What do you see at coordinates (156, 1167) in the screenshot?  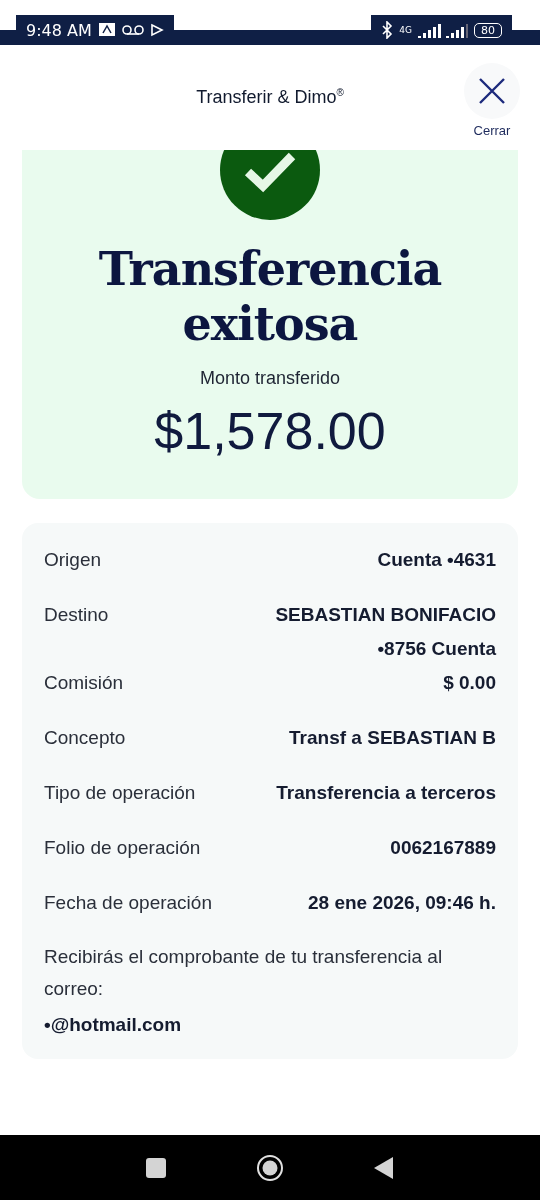 I see `recents-icon` at bounding box center [156, 1167].